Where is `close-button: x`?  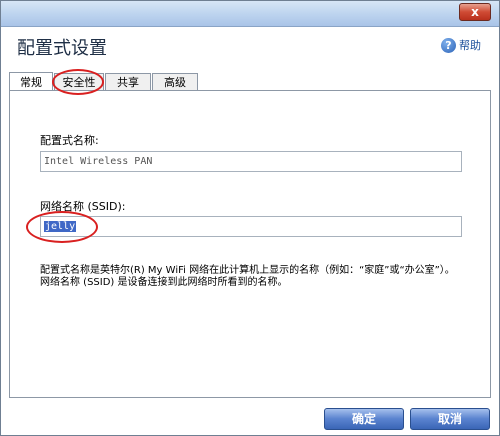
close-button: x is located at coordinates (475, 12).